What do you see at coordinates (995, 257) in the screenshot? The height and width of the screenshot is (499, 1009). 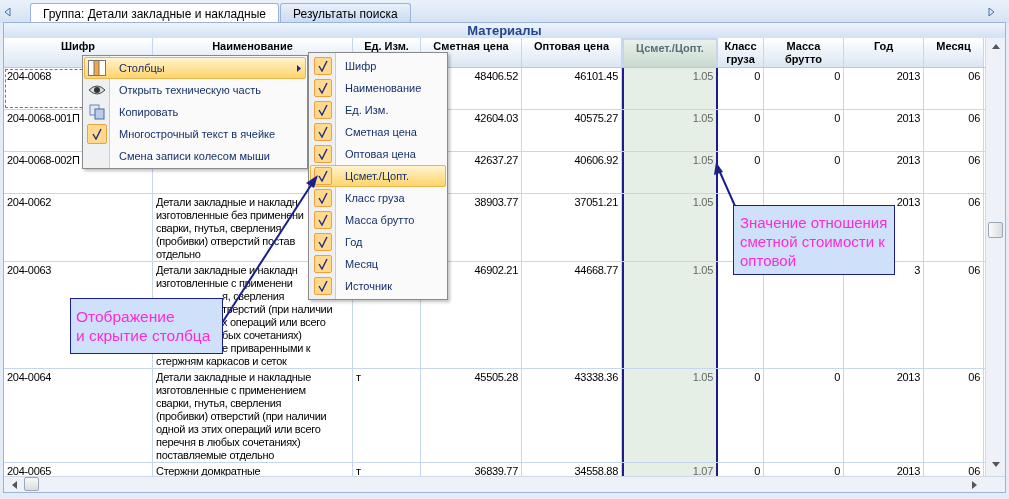 I see `vertical-scrollbar` at bounding box center [995, 257].